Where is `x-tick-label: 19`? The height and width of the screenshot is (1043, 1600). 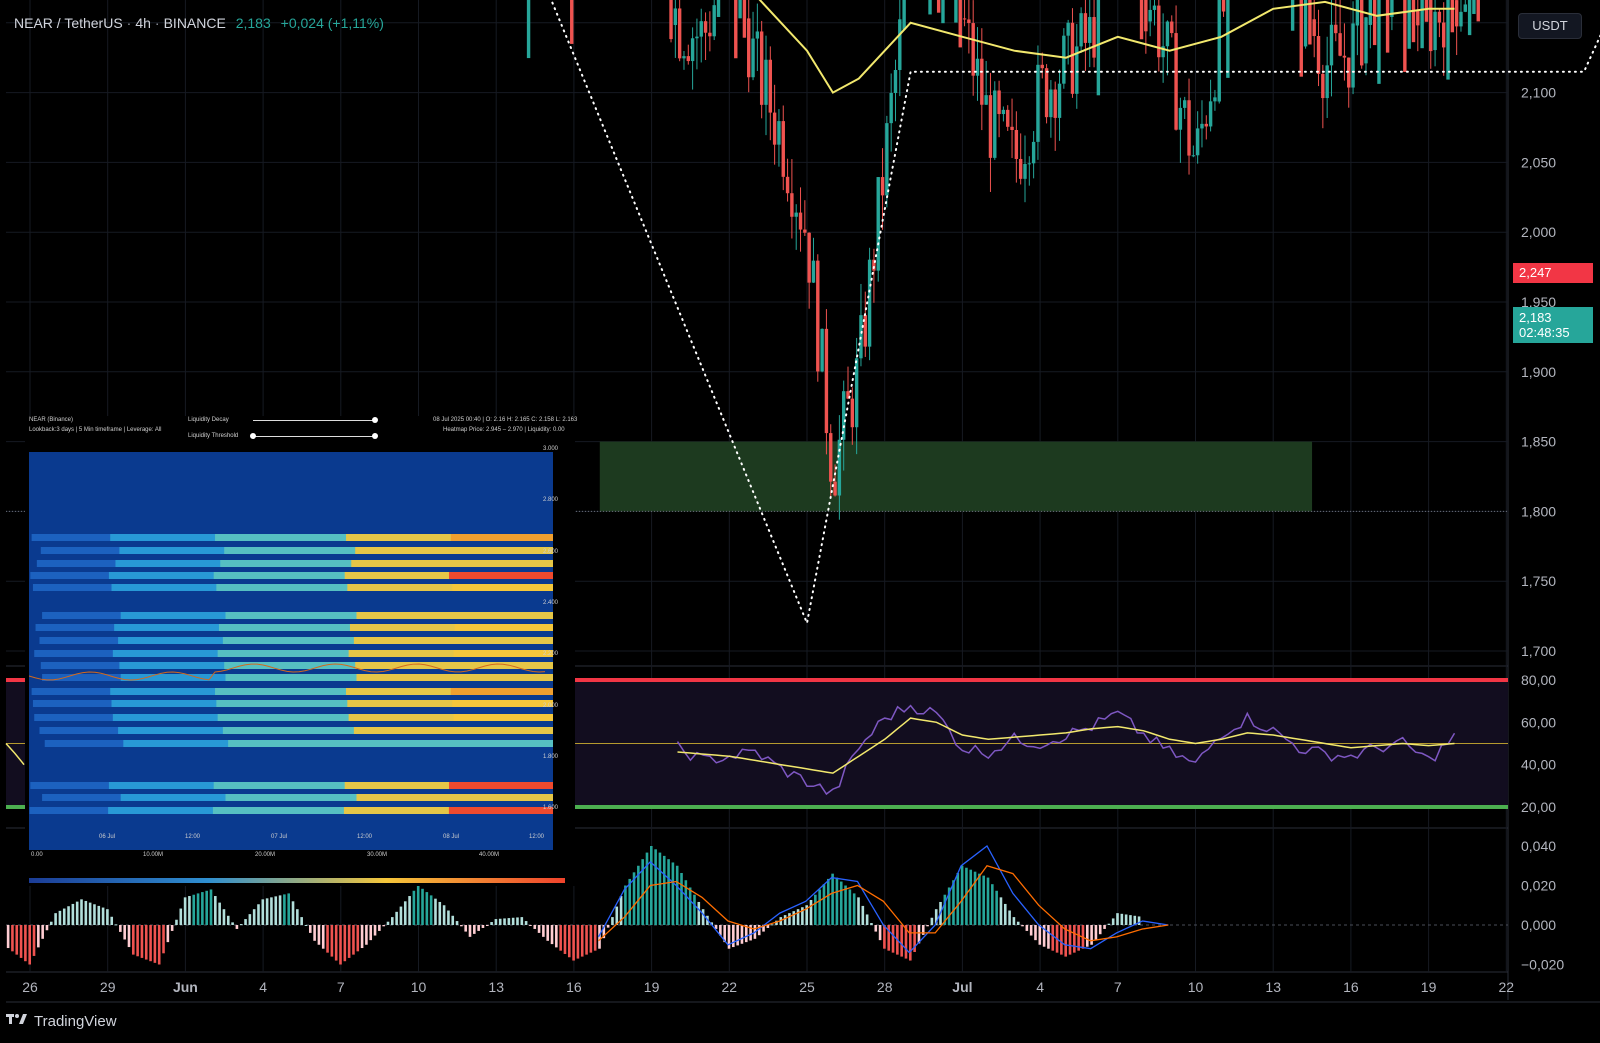 x-tick-label: 19 is located at coordinates (652, 987).